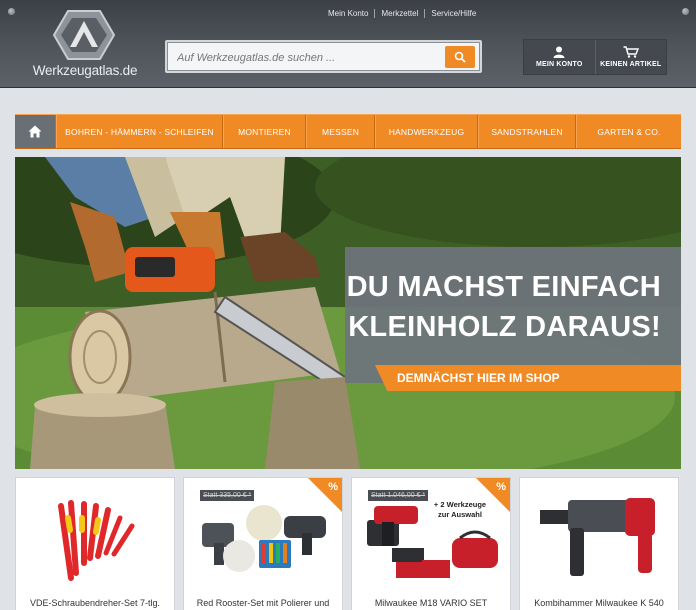  What do you see at coordinates (227, 495) in the screenshot?
I see `old-price: Statt 335,00 € *` at bounding box center [227, 495].